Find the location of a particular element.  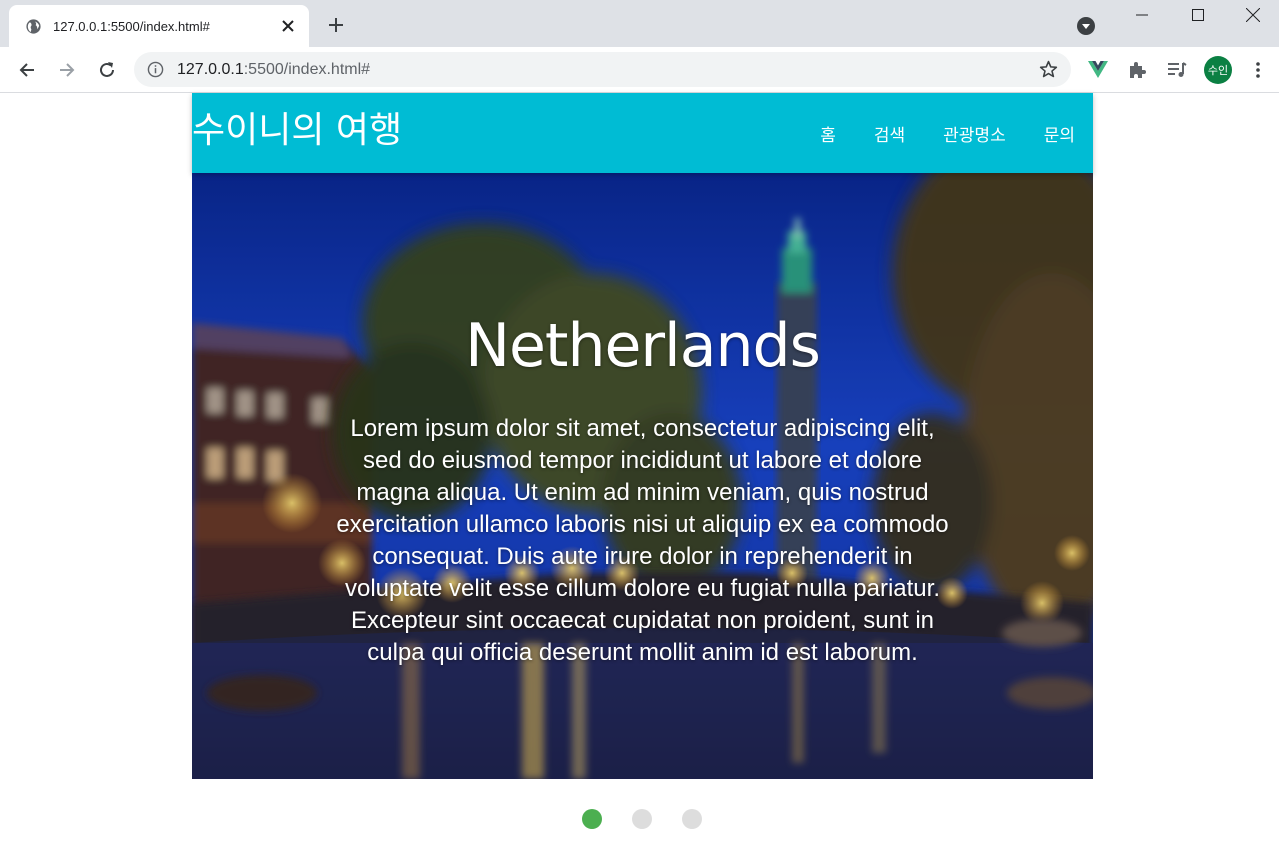

playlist-music-icon is located at coordinates (1177, 69).